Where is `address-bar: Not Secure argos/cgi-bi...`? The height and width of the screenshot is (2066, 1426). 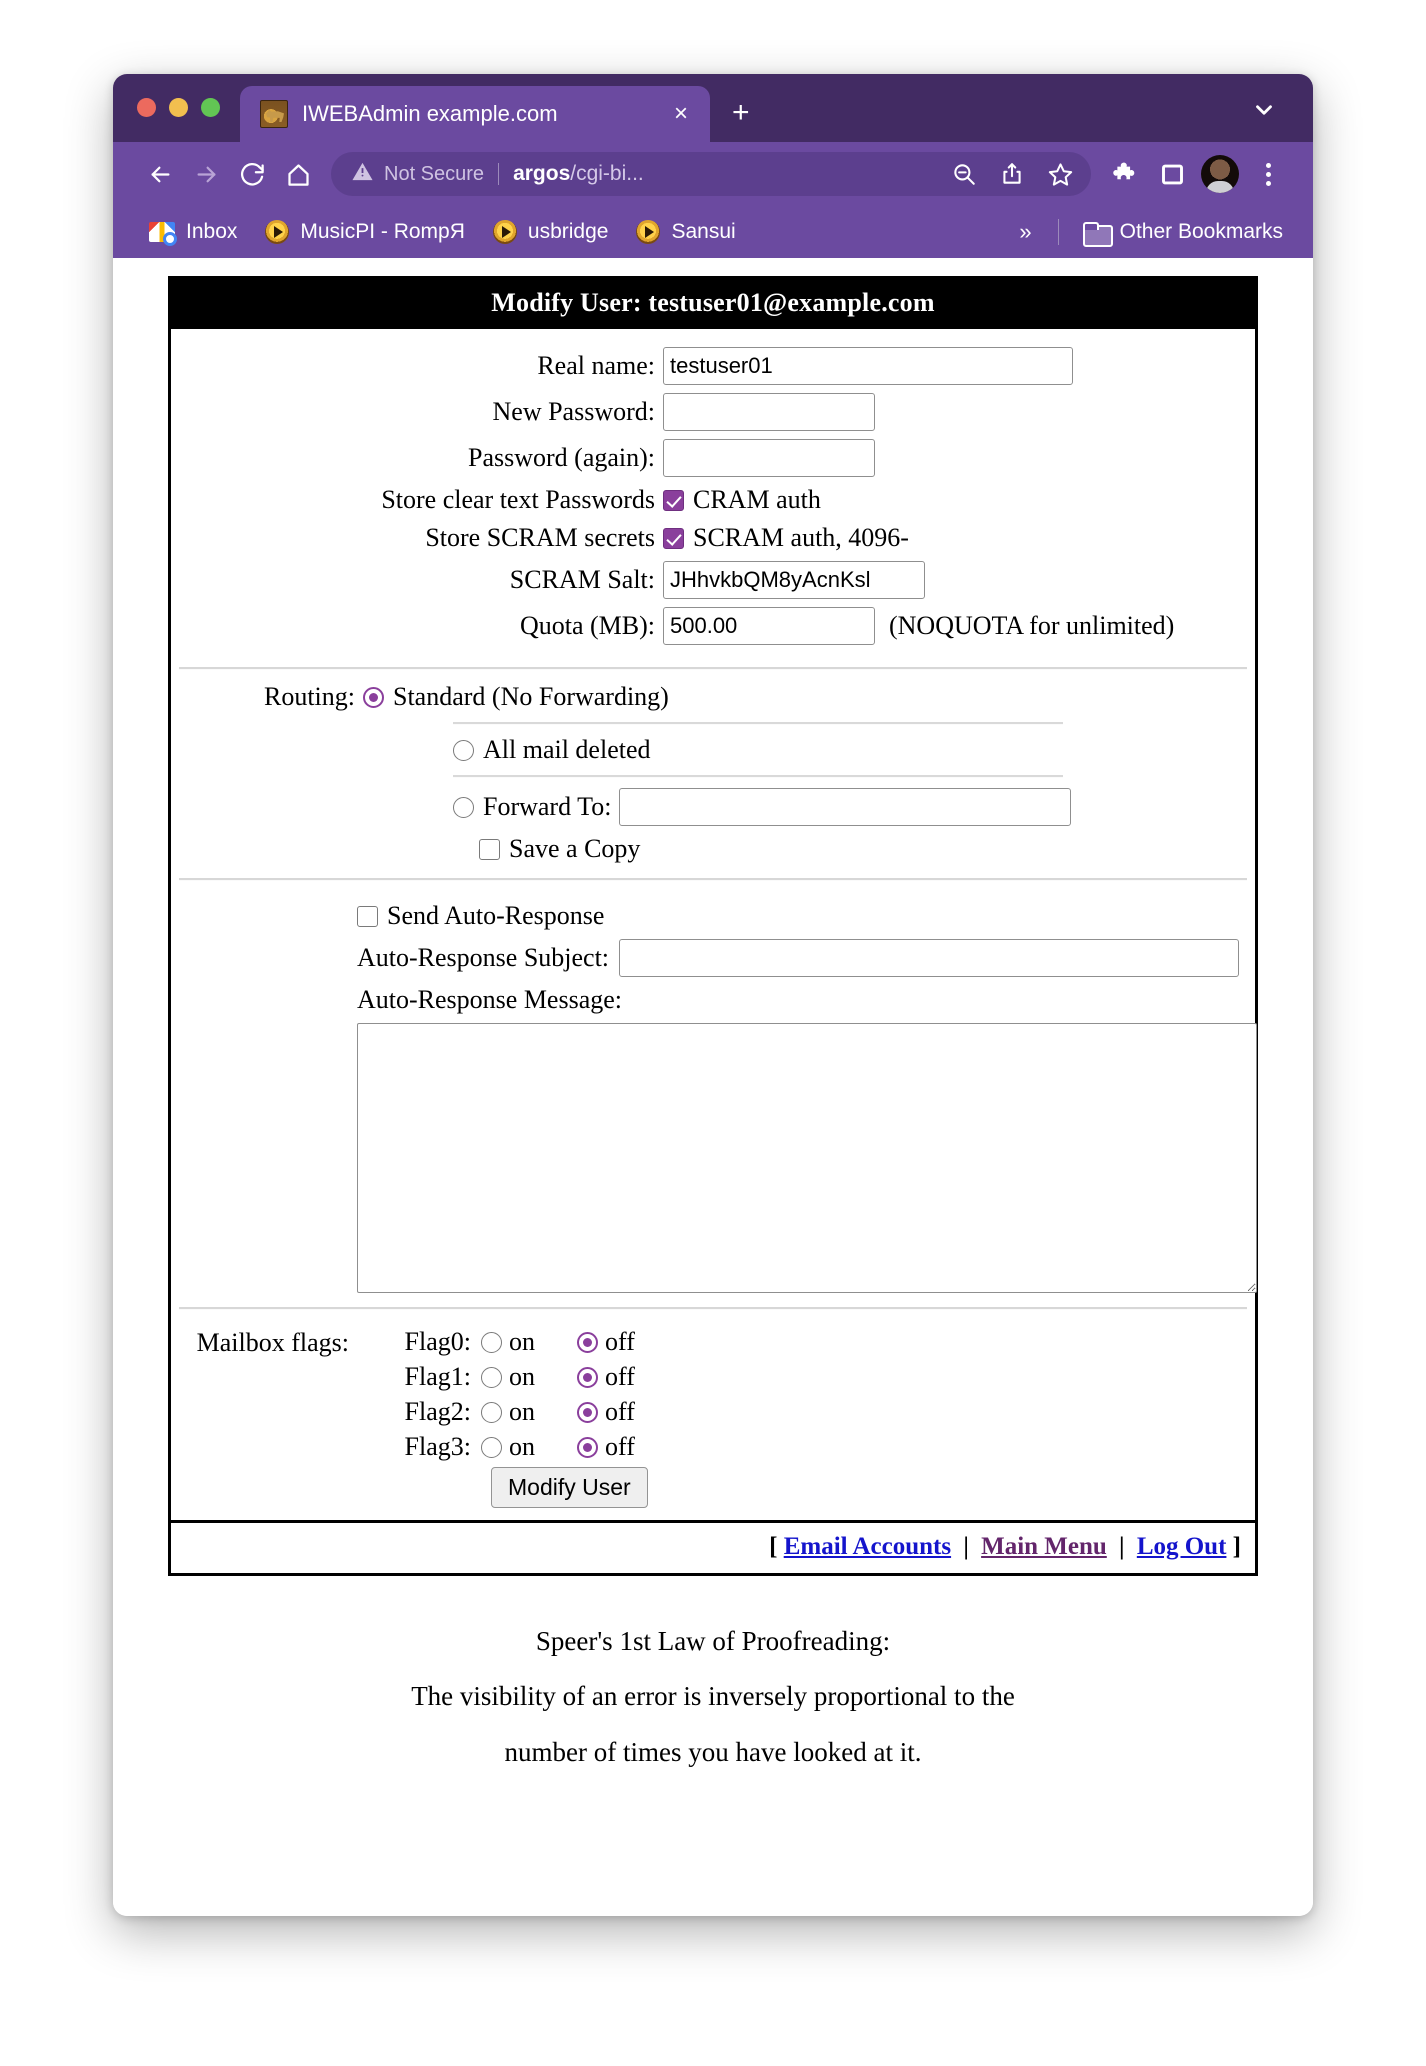
address-bar: Not Secure argos/cgi-bi... is located at coordinates (711, 174).